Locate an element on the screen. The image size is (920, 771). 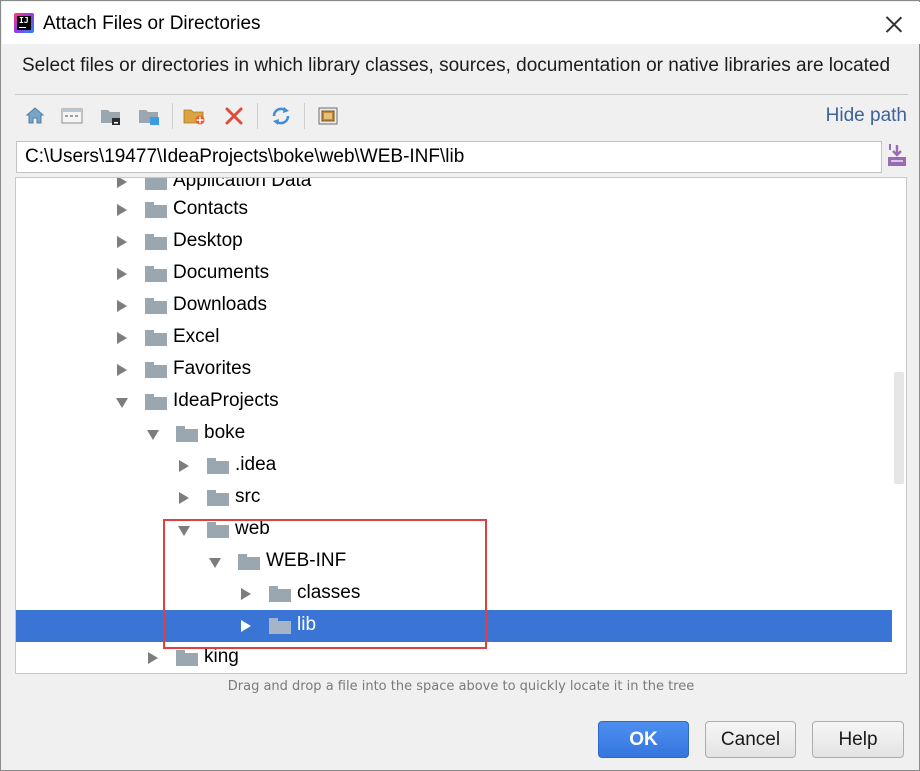
tree-row: .idea is located at coordinates (454, 466).